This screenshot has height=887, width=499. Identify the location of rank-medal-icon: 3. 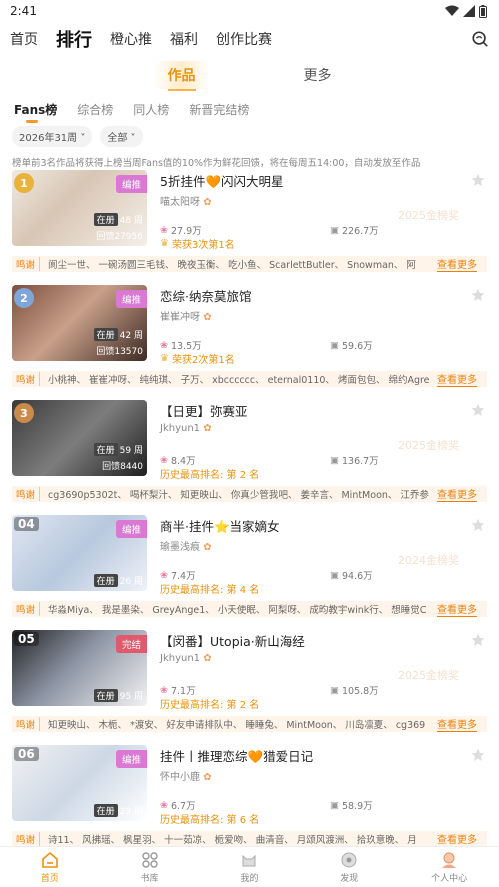
(24, 413).